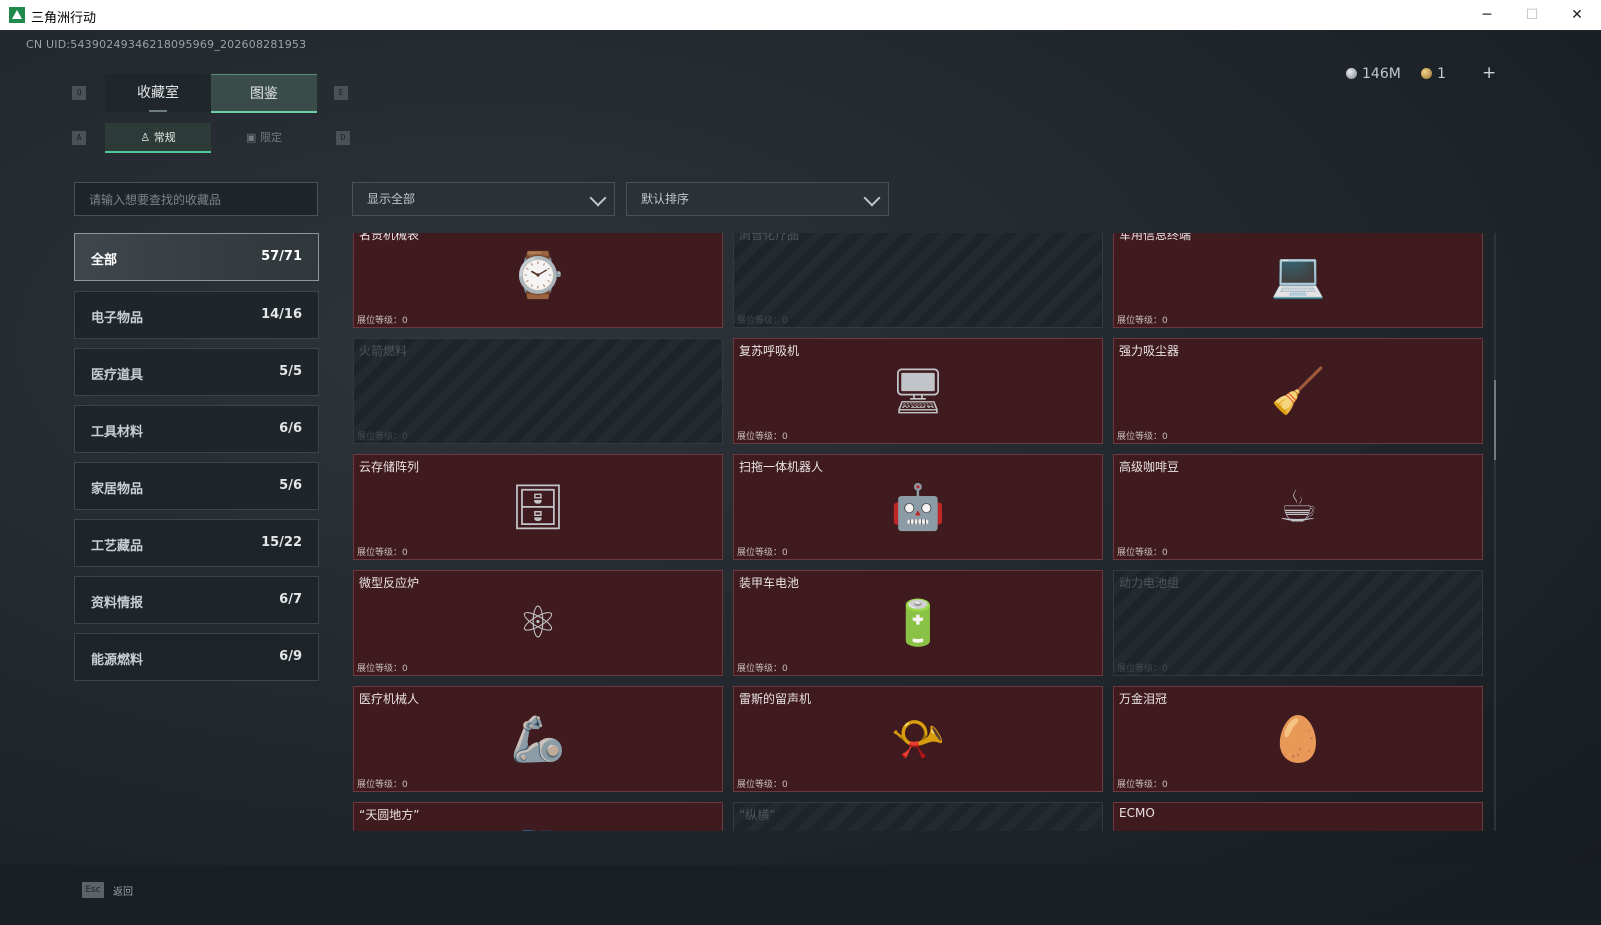  I want to click on category-label: 工艺藏品, so click(117, 546).